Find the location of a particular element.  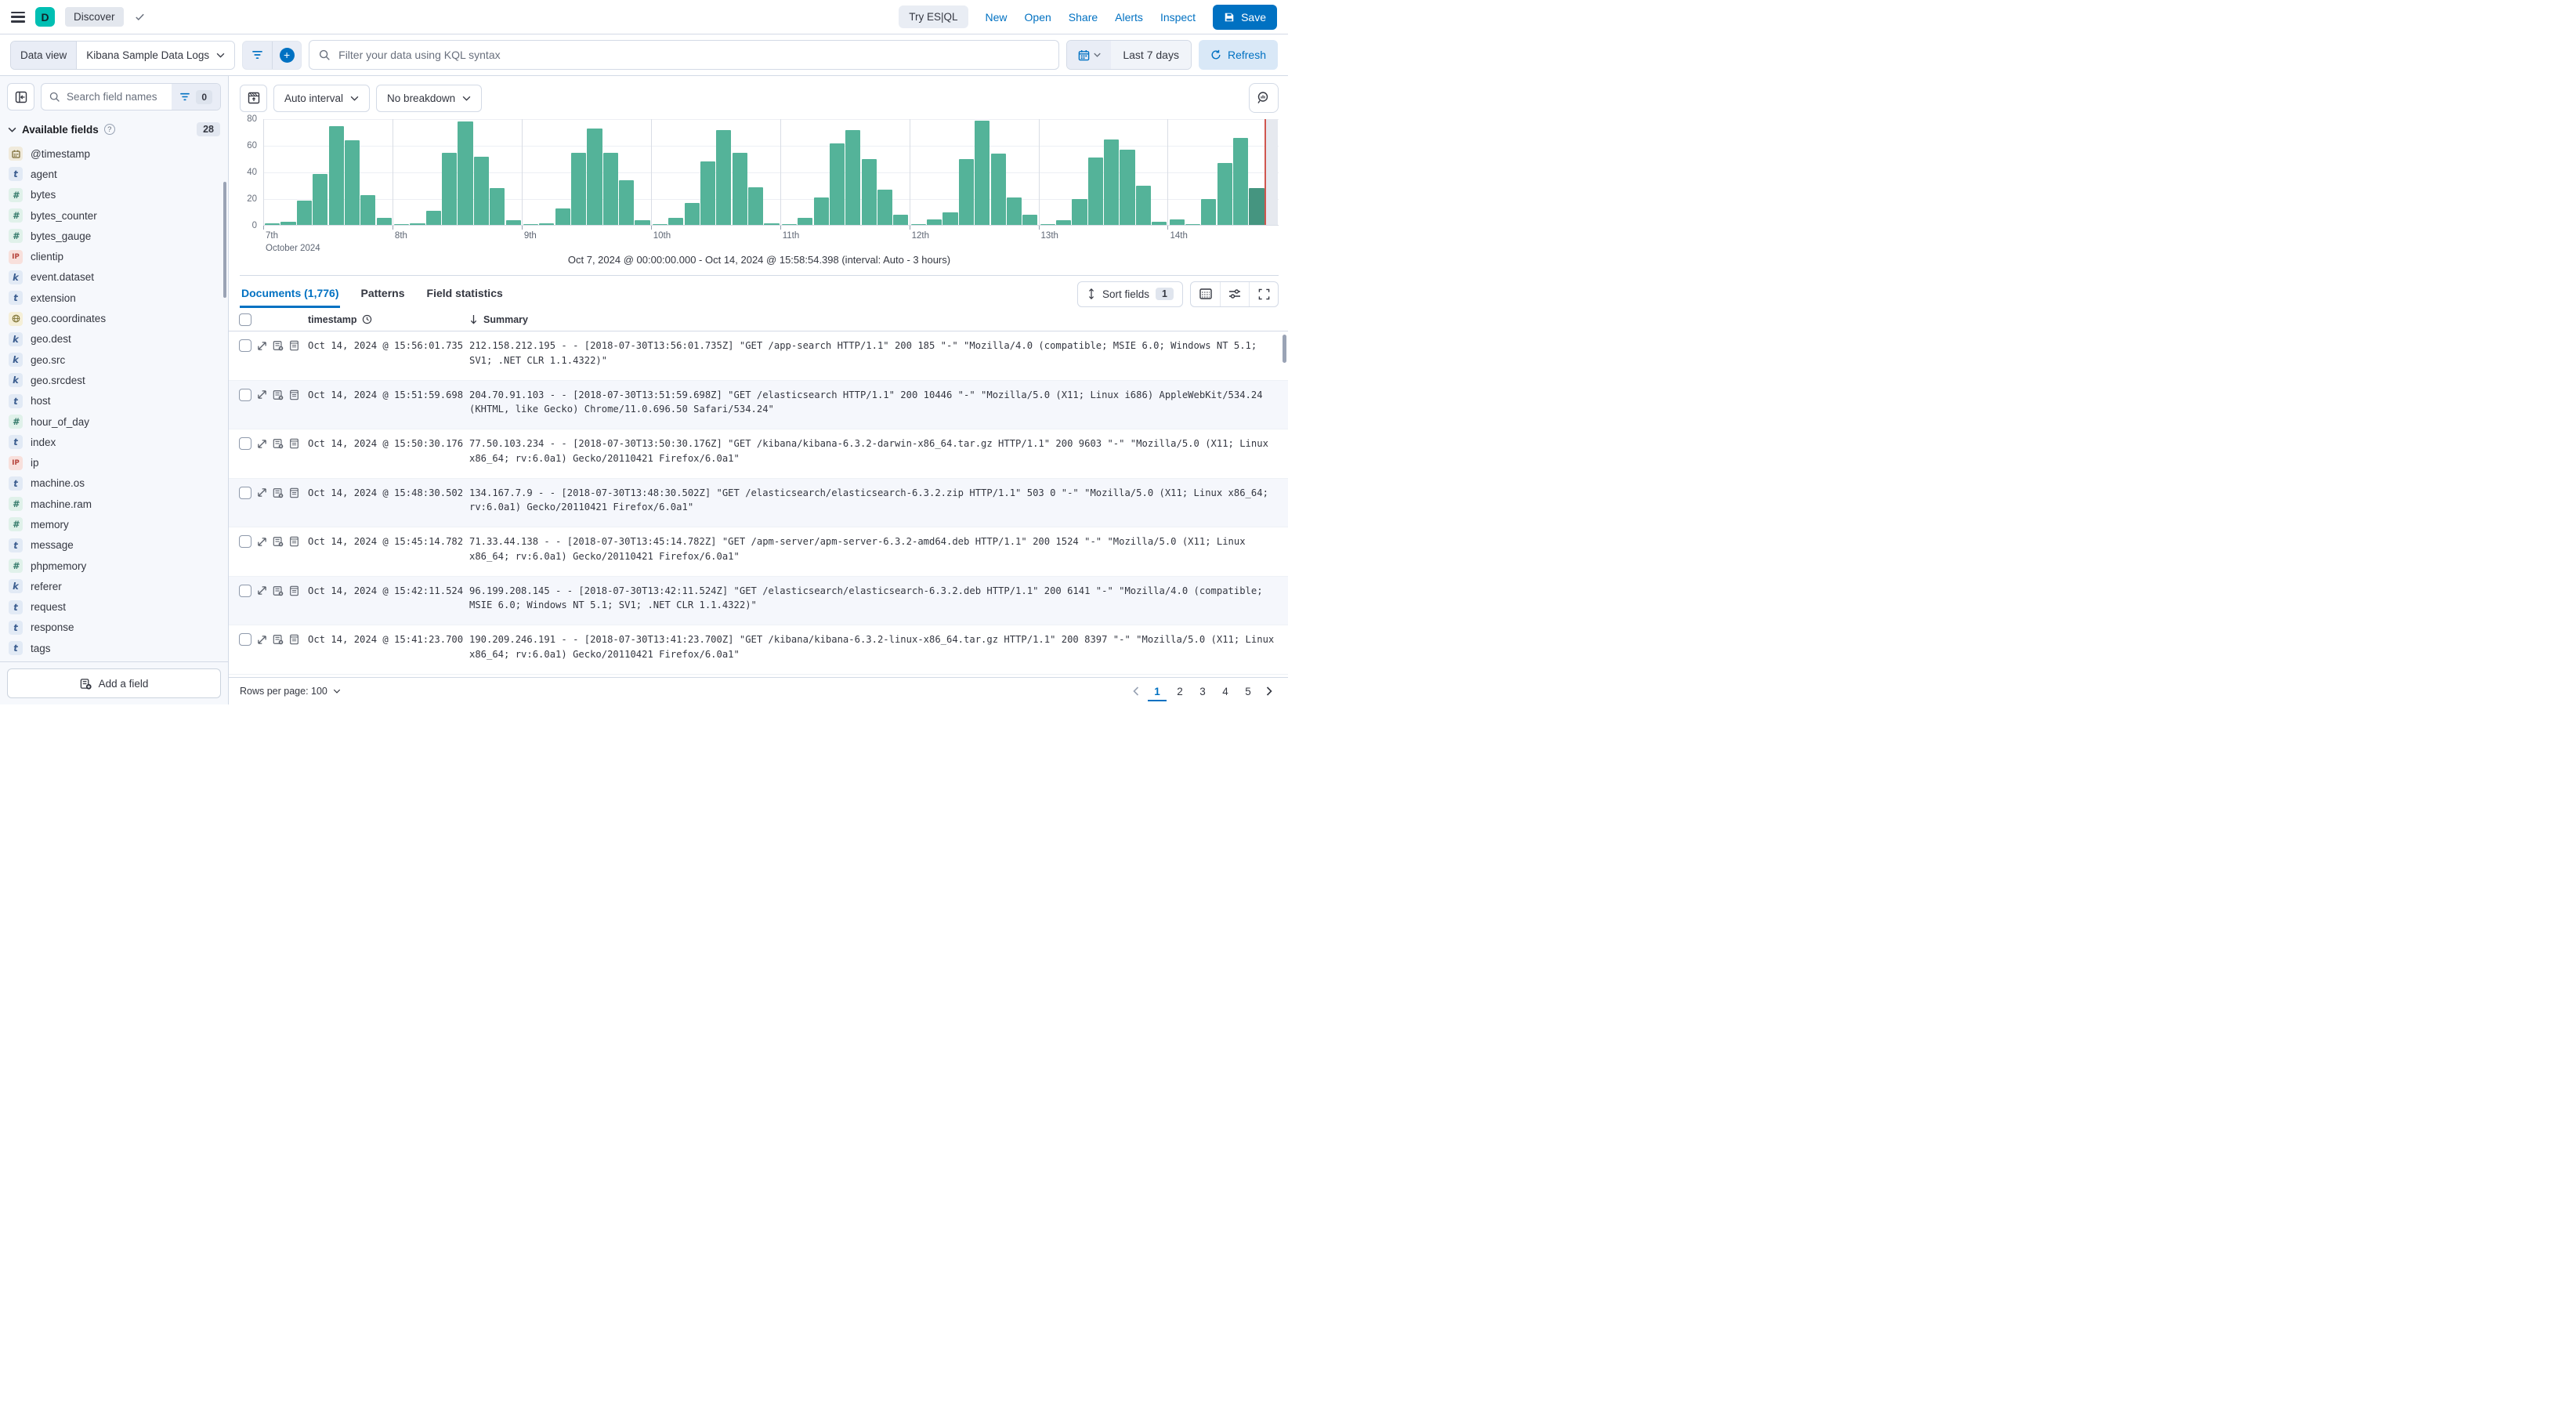

field-item-machine-ram: # machine.ram is located at coordinates (114, 504).